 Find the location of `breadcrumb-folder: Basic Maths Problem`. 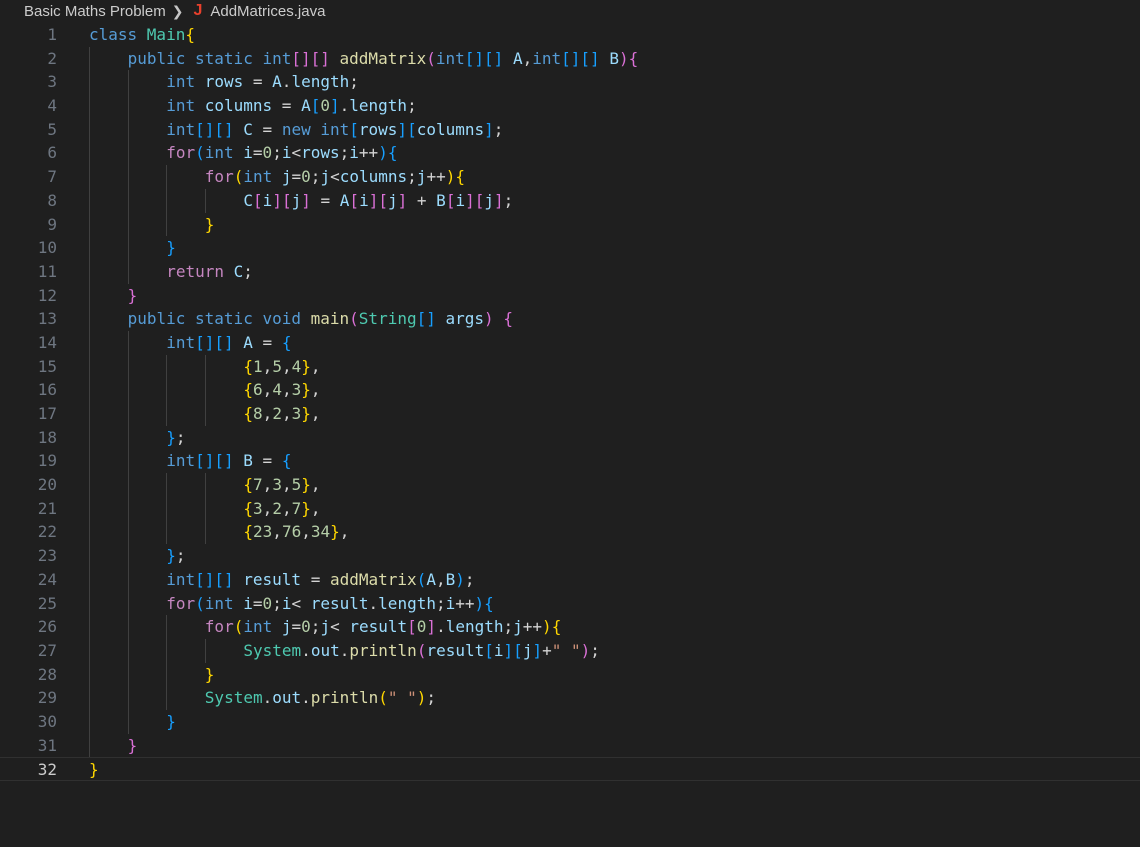

breadcrumb-folder: Basic Maths Problem is located at coordinates (95, 11).